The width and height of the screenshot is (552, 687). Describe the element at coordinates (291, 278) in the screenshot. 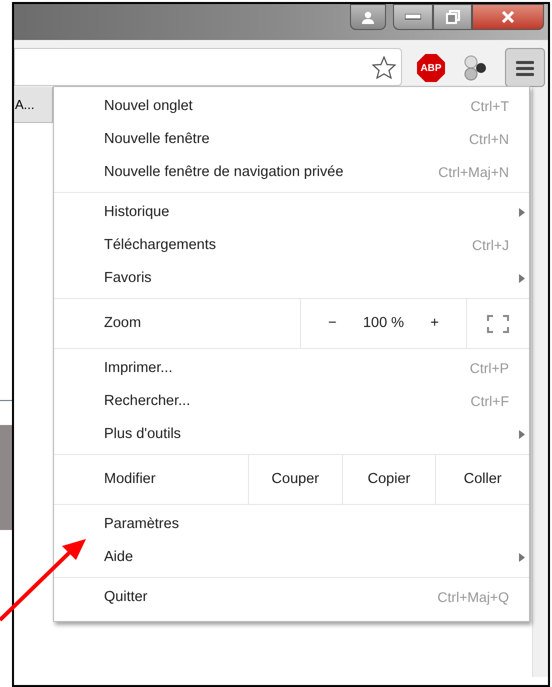

I see `menu-item: Favoris` at that location.